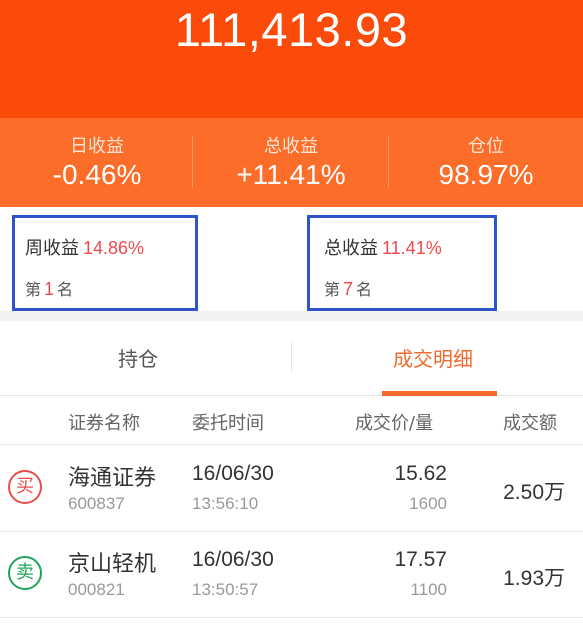 The image size is (583, 633). What do you see at coordinates (486, 174) in the screenshot?
I see `position-value: 98.97%` at bounding box center [486, 174].